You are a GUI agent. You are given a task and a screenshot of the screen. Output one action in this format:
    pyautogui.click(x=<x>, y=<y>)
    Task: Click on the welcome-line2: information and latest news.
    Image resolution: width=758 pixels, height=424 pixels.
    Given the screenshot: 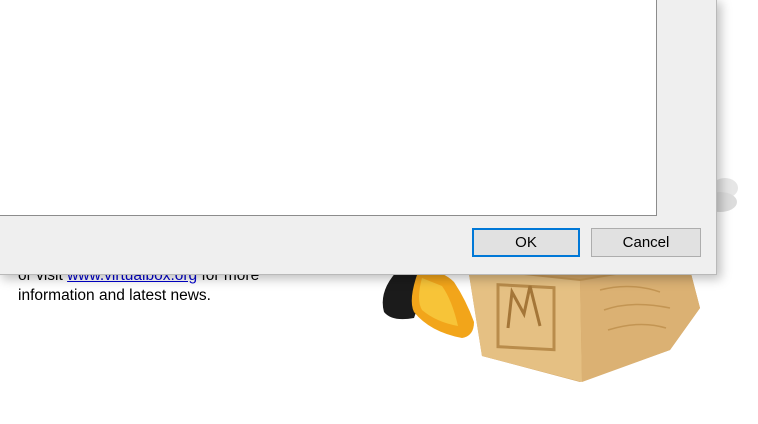 What is the action you would take?
    pyautogui.click(x=114, y=295)
    